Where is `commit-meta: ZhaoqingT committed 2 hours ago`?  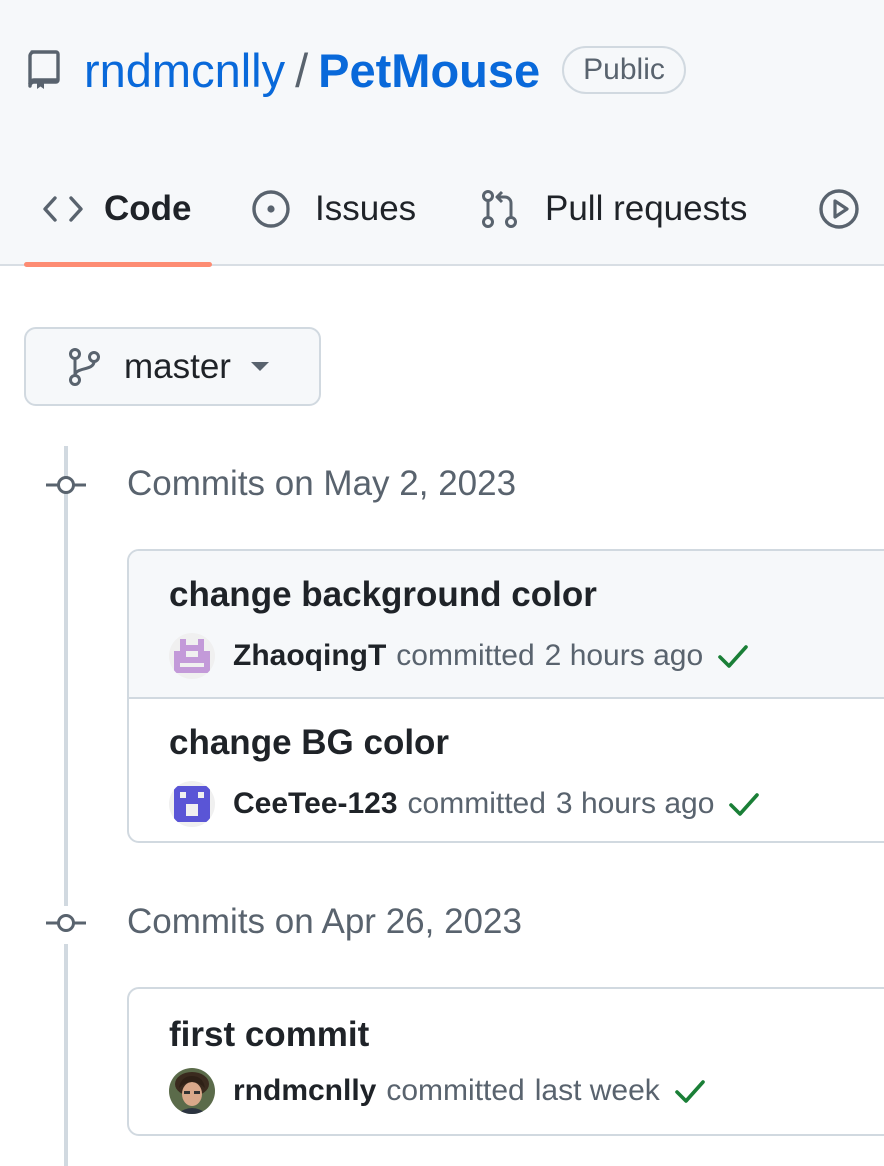 commit-meta: ZhaoqingT committed 2 hours ago is located at coordinates (459, 656).